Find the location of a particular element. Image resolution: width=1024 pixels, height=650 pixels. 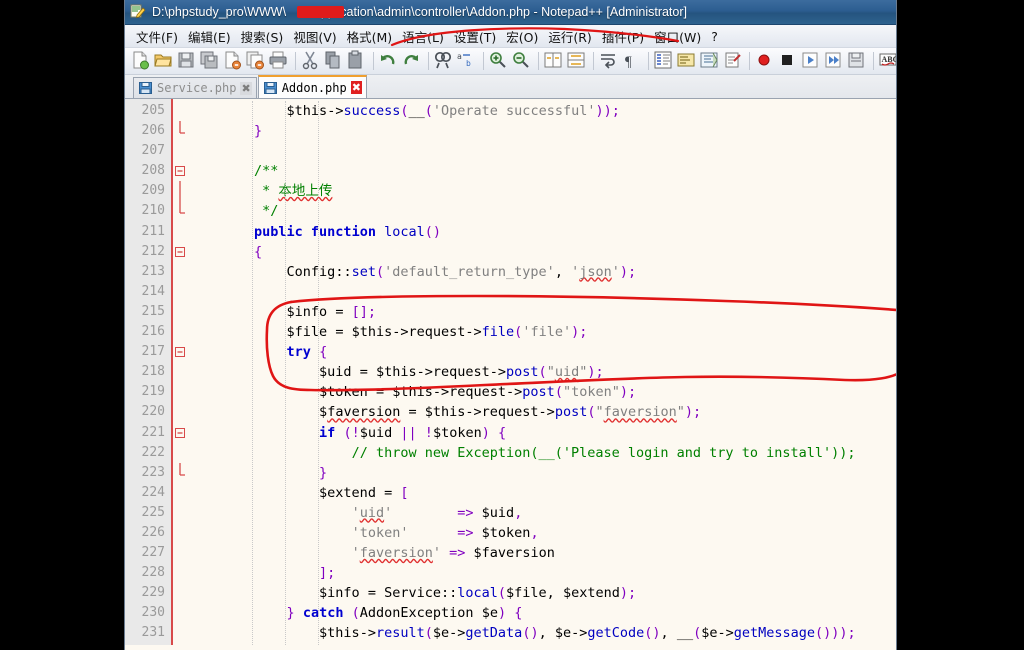

code-fold-column is located at coordinates (180, 374).